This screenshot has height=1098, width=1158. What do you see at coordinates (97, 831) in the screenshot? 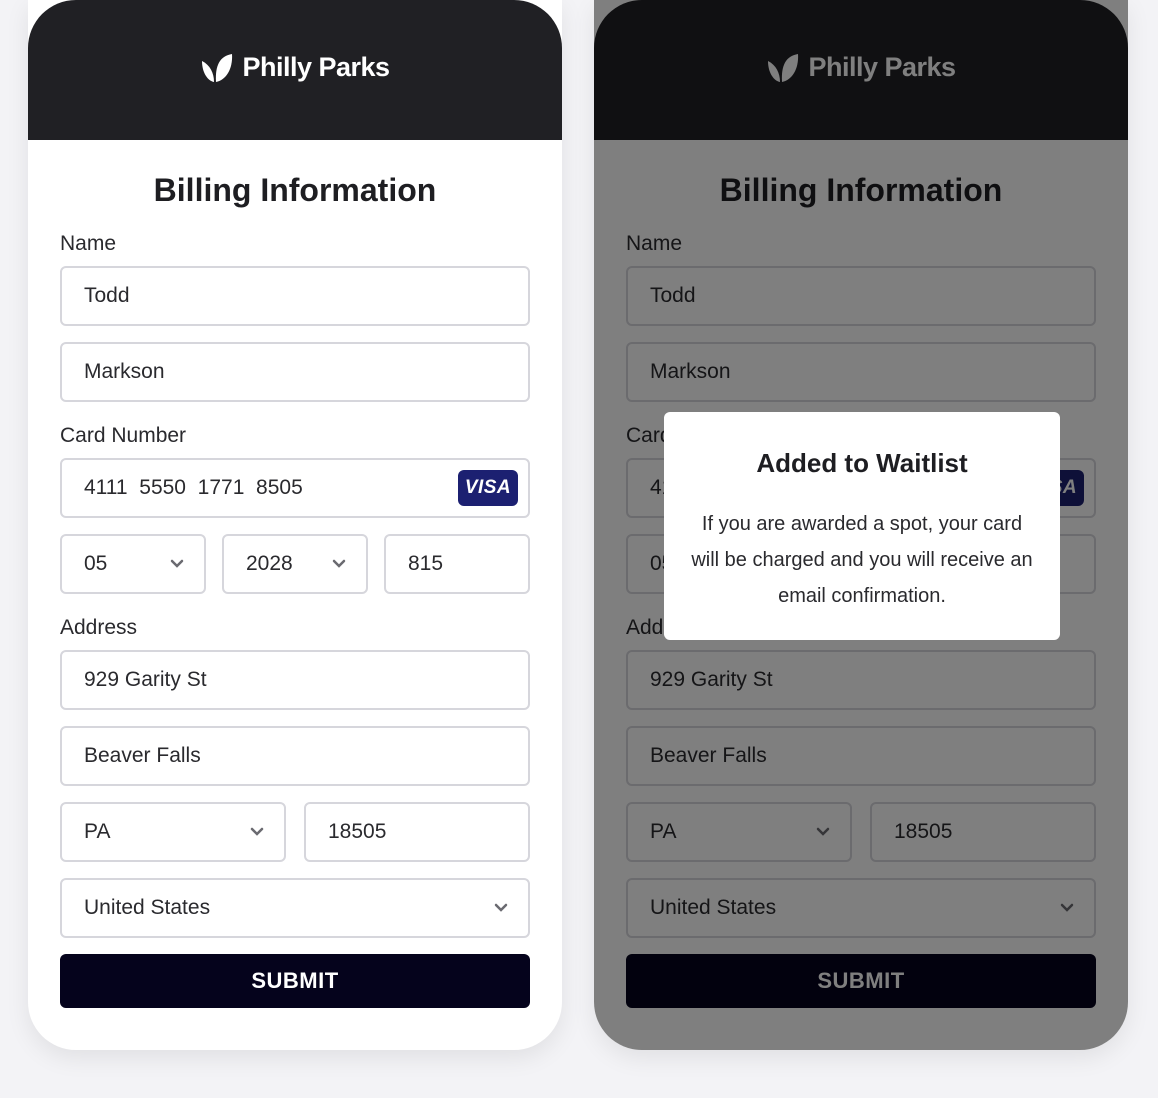
I see `state-value: PA` at bounding box center [97, 831].